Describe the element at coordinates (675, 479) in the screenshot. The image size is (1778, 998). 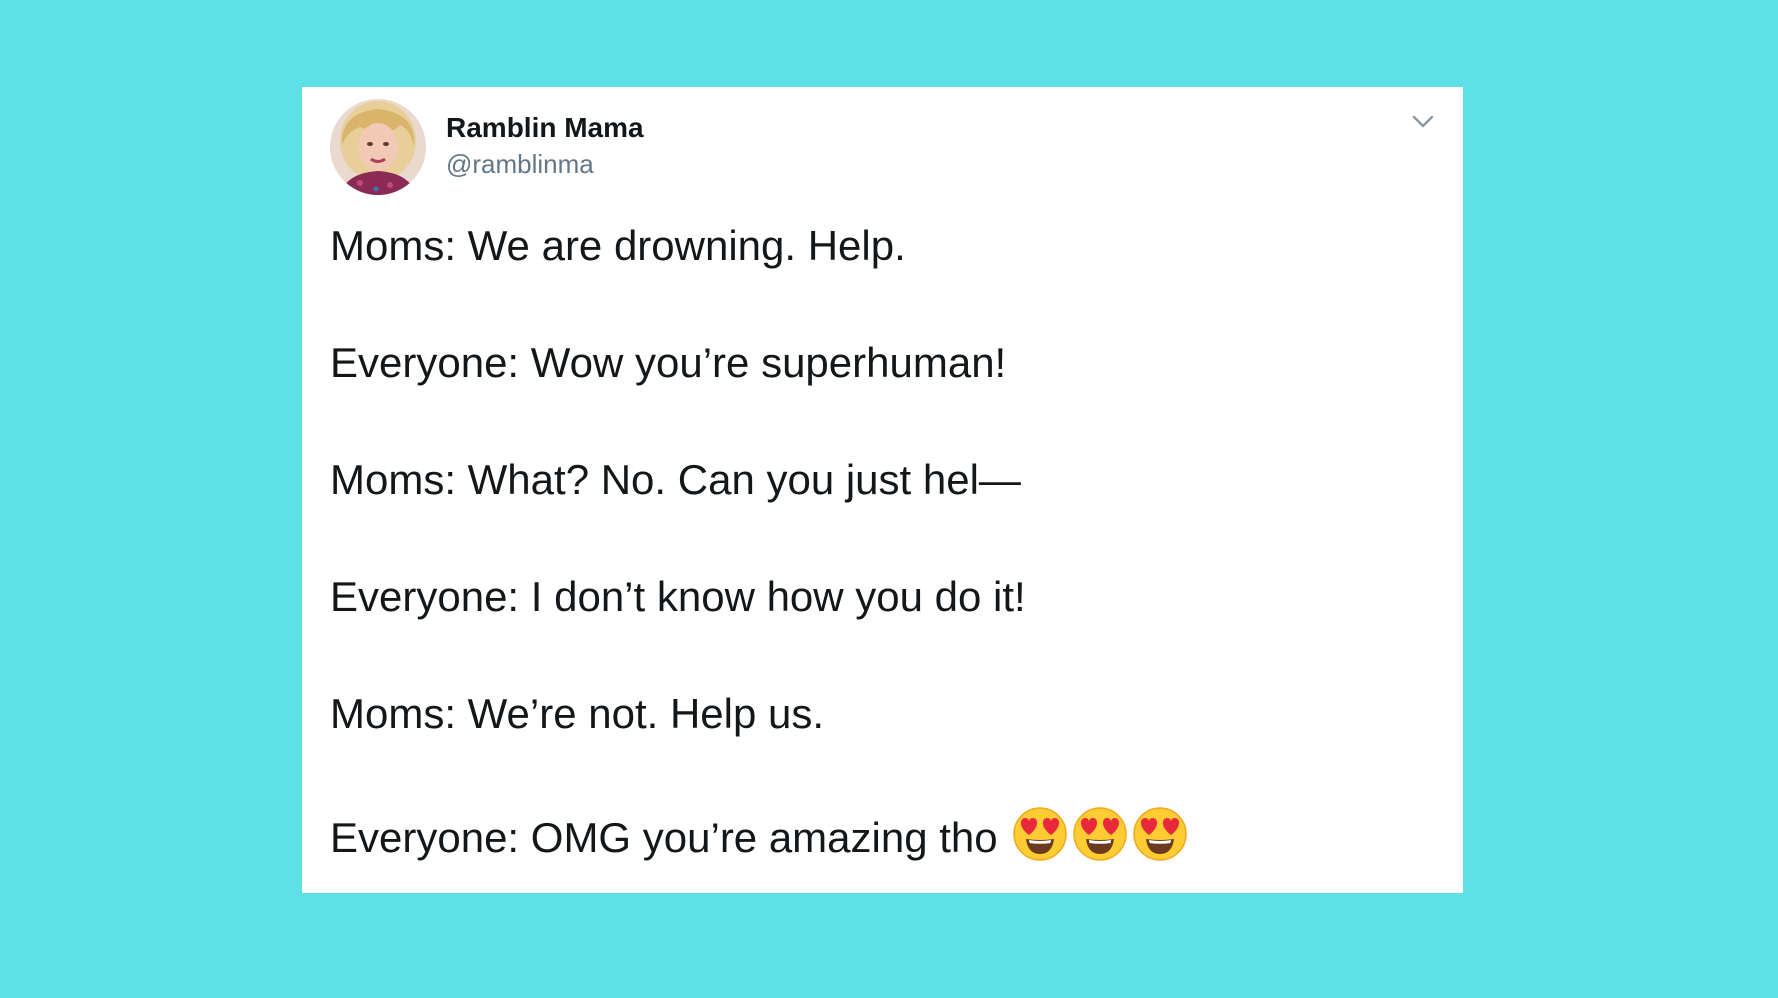
I see `tweet-line: Moms: What? No. Can you just hel—` at that location.